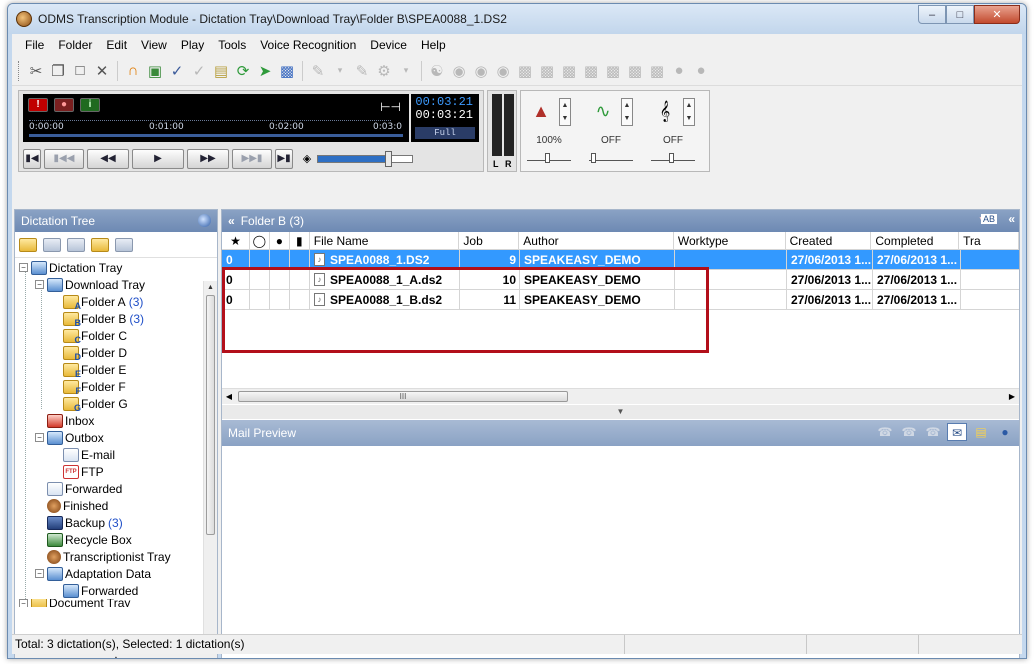 Image resolution: width=1034 pixels, height=664 pixels. What do you see at coordinates (915, 240) in the screenshot?
I see `column-completed: Completed` at bounding box center [915, 240].